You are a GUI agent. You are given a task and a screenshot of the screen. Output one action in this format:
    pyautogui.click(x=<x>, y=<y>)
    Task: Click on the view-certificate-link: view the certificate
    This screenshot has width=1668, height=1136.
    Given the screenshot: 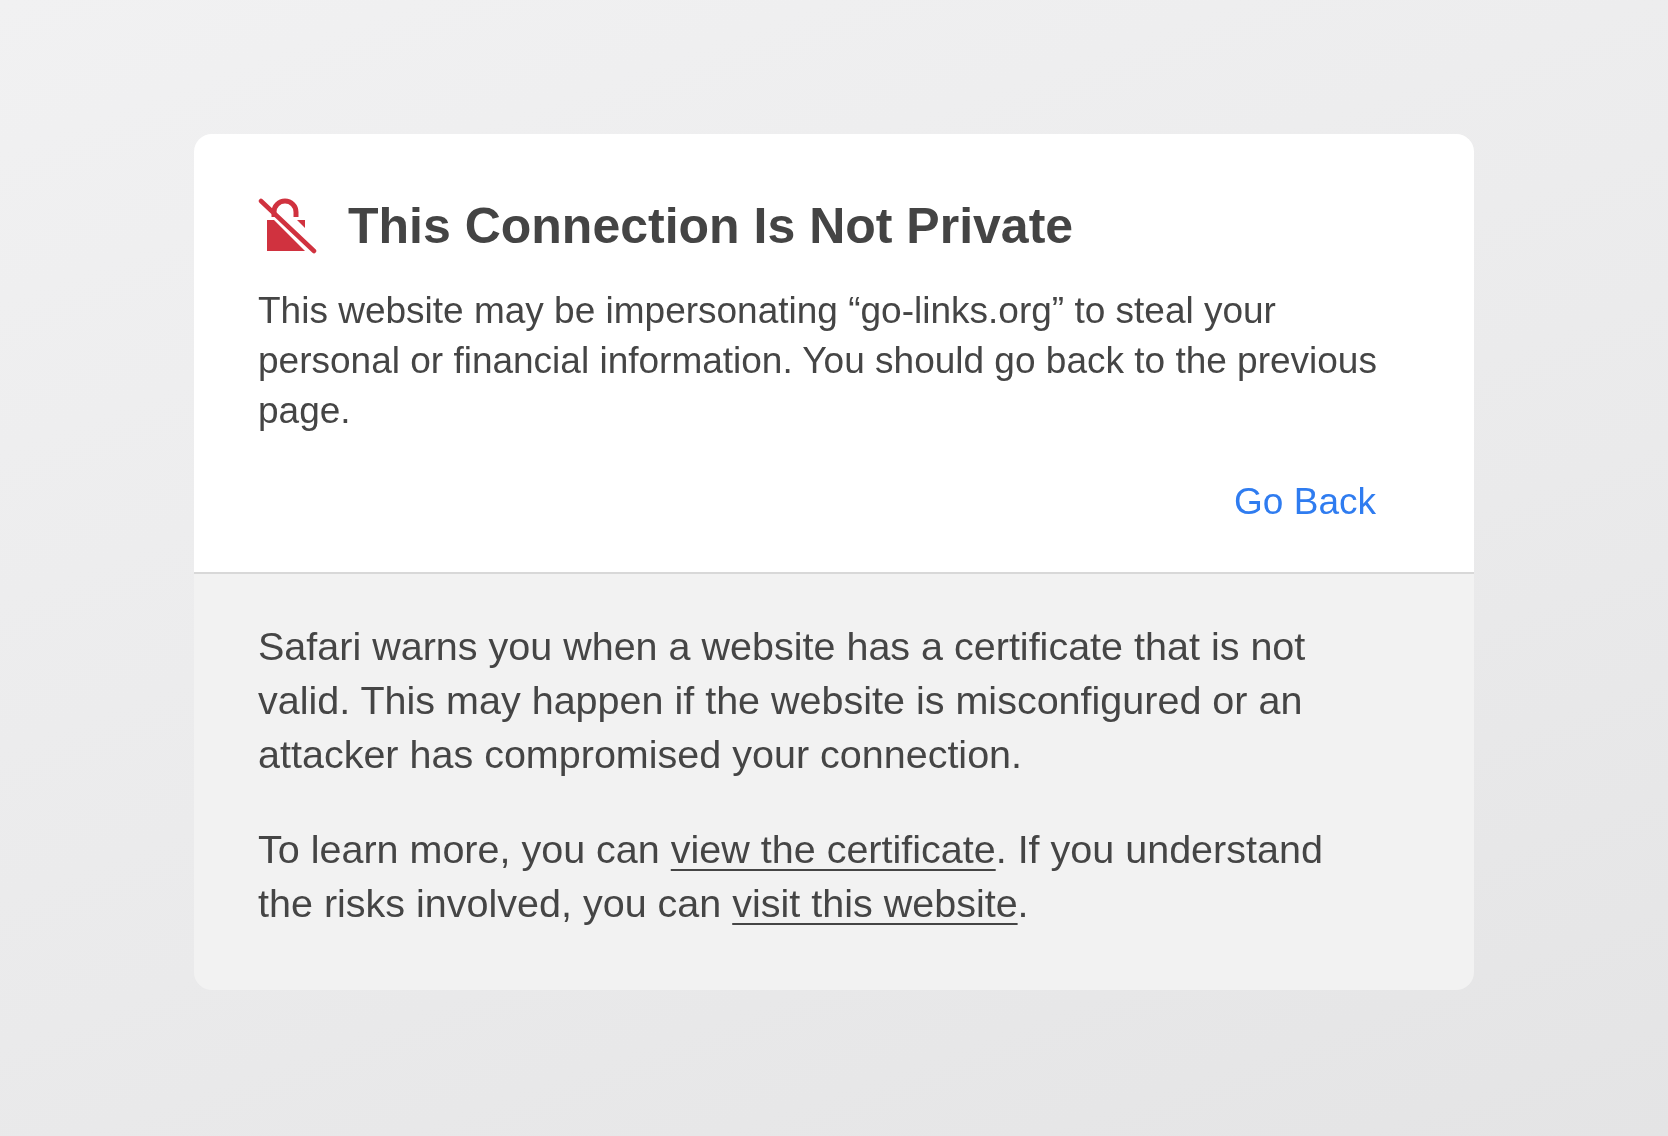 What is the action you would take?
    pyautogui.click(x=833, y=849)
    